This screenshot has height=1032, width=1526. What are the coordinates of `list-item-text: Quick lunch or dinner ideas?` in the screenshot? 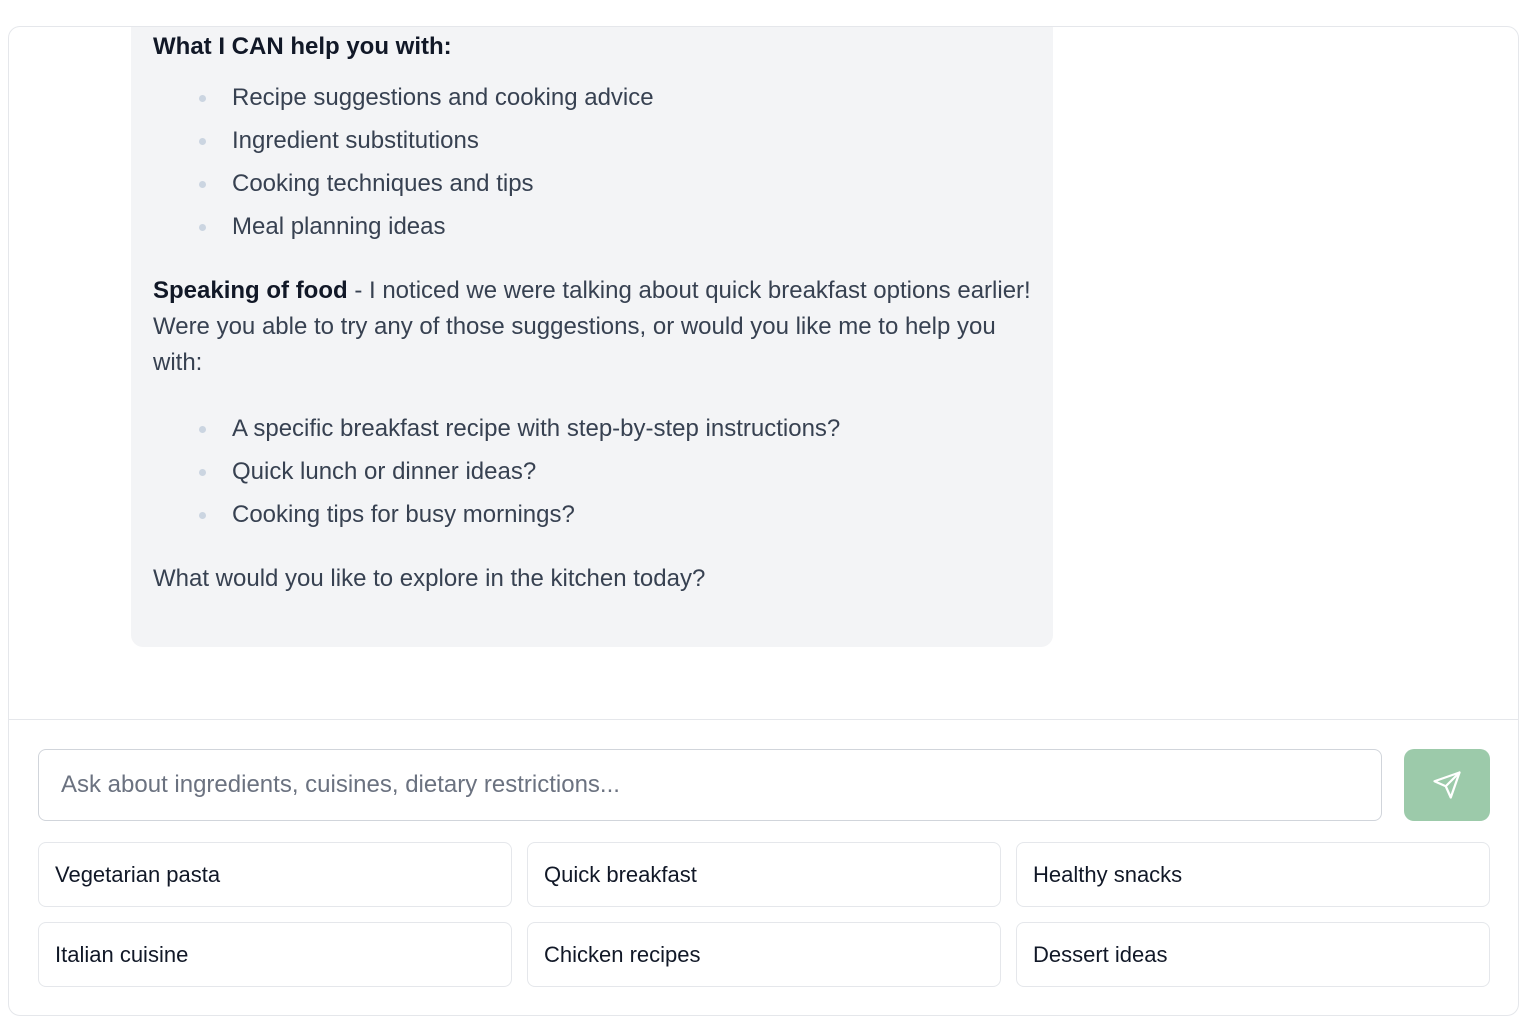 It's located at (384, 471).